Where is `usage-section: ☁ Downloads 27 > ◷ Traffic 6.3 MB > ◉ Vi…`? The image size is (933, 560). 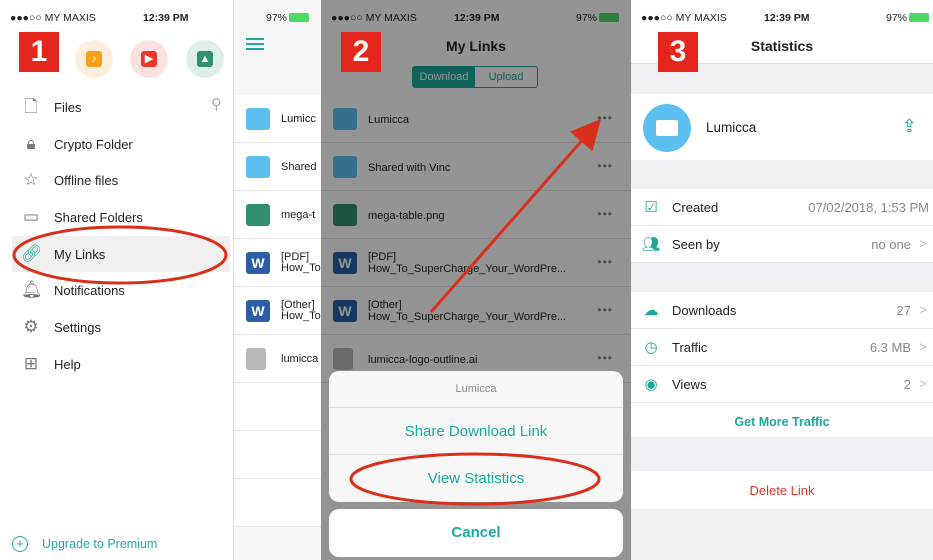 usage-section: ☁ Downloads 27 > ◷ Traffic 6.3 MB > ◉ Vi… is located at coordinates (782, 364).